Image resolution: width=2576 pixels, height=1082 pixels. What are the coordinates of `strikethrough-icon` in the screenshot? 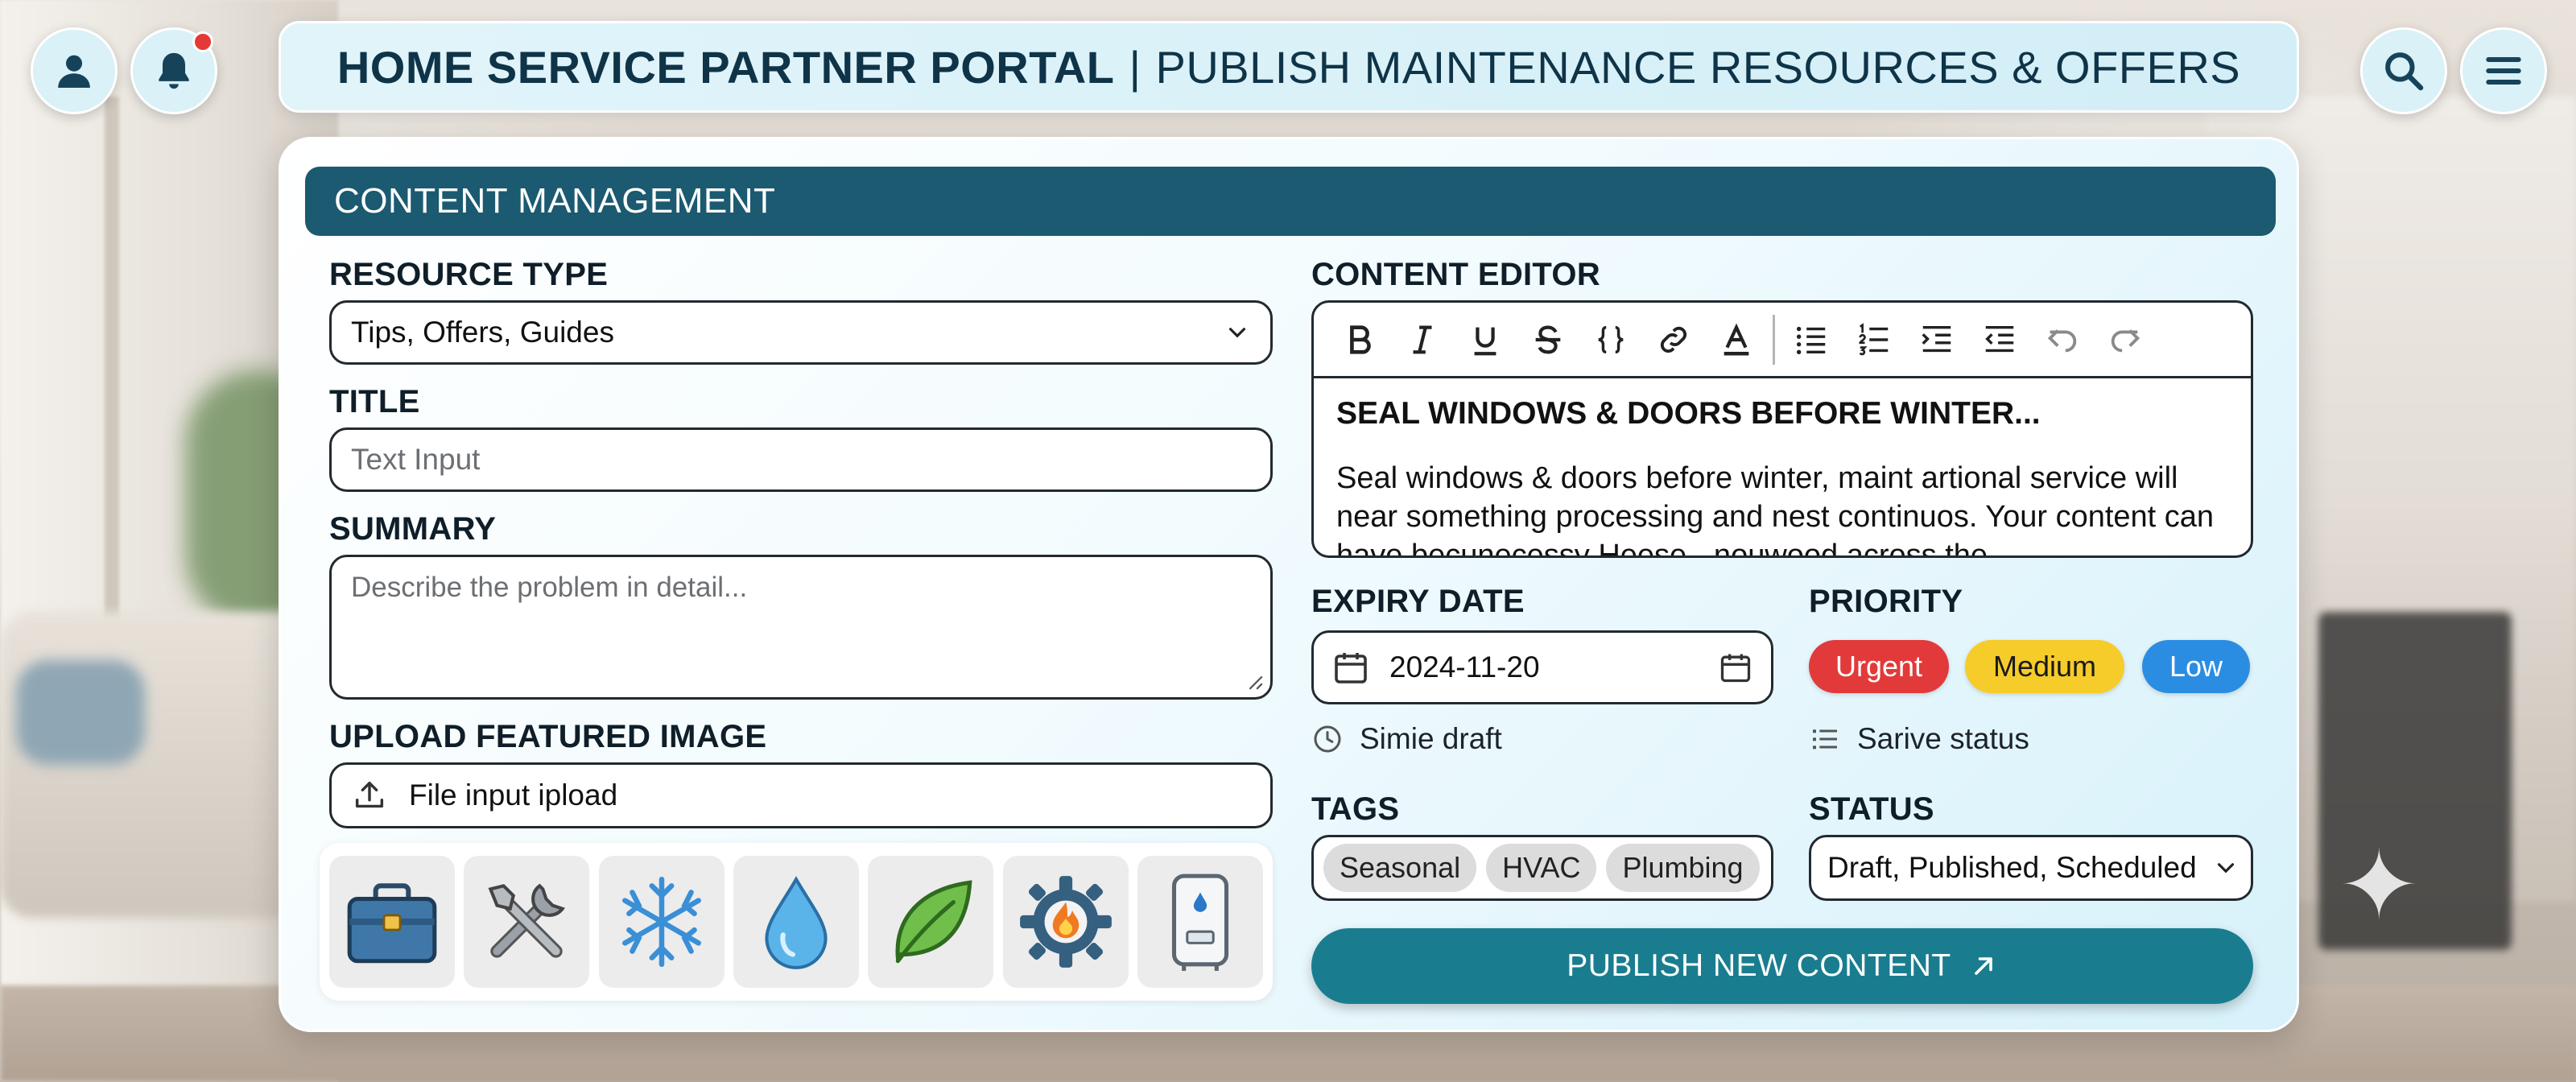 It's located at (1548, 339).